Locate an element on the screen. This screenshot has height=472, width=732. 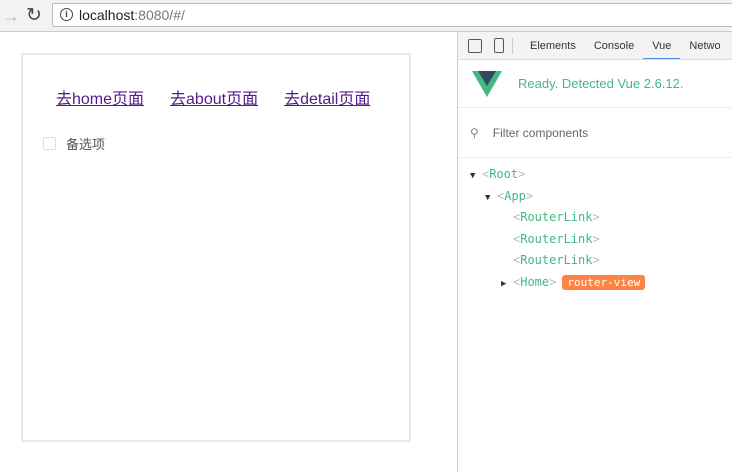
browser-toolbar: → ↻ i localhost:8080/#/ is located at coordinates (366, 16).